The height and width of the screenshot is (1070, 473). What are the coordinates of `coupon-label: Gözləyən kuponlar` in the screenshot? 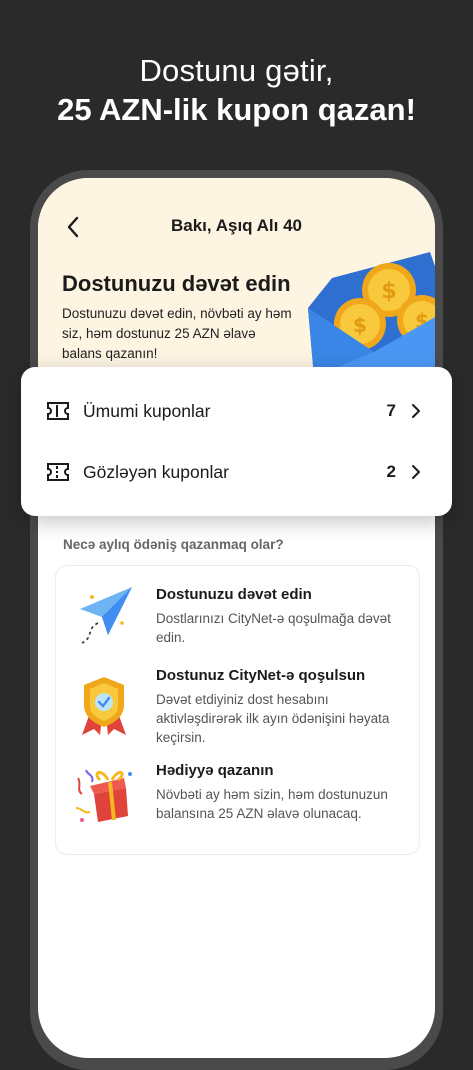 It's located at (156, 471).